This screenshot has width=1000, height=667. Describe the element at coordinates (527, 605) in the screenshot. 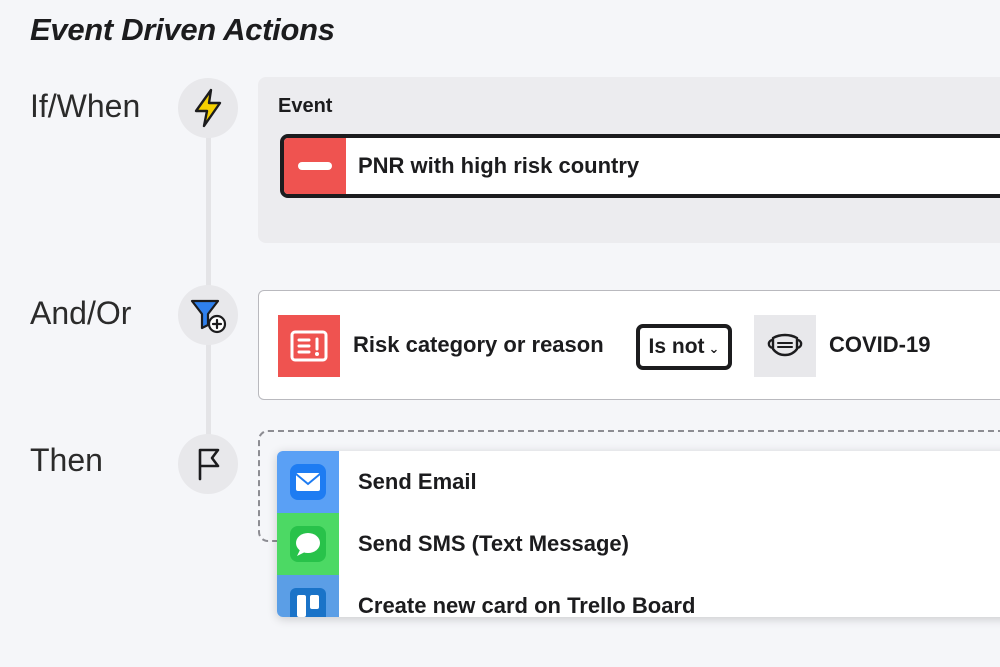

I see `action-label: Create new card on Trello Board` at that location.